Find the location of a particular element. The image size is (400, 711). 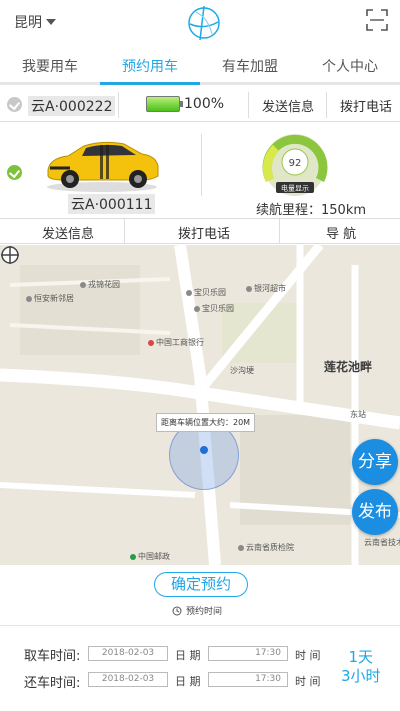

car-location-marker is located at coordinates (204, 450).